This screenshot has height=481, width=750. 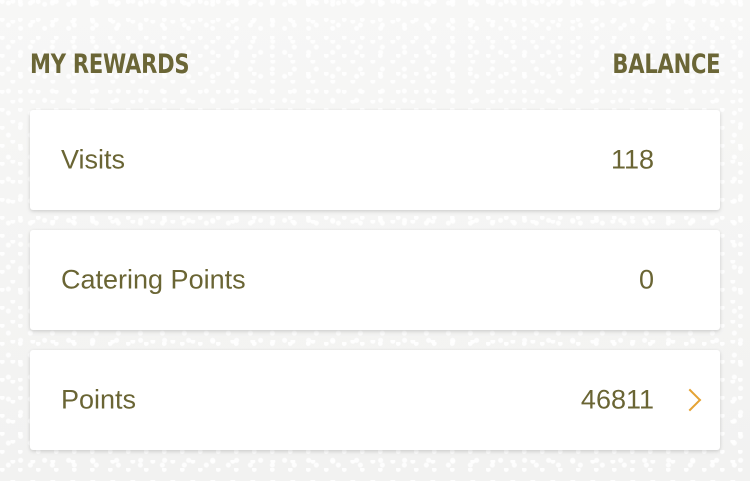 I want to click on chevron-right-icon, so click(x=690, y=400).